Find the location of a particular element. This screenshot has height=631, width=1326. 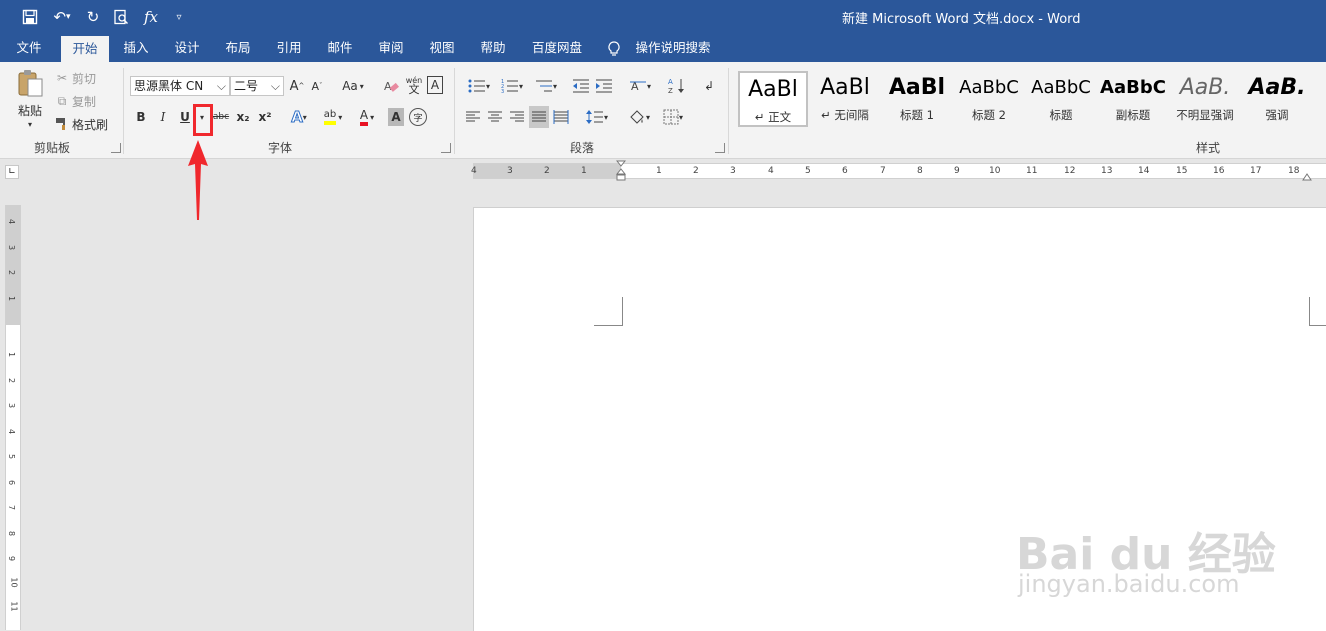

justify-icon is located at coordinates (539, 117).